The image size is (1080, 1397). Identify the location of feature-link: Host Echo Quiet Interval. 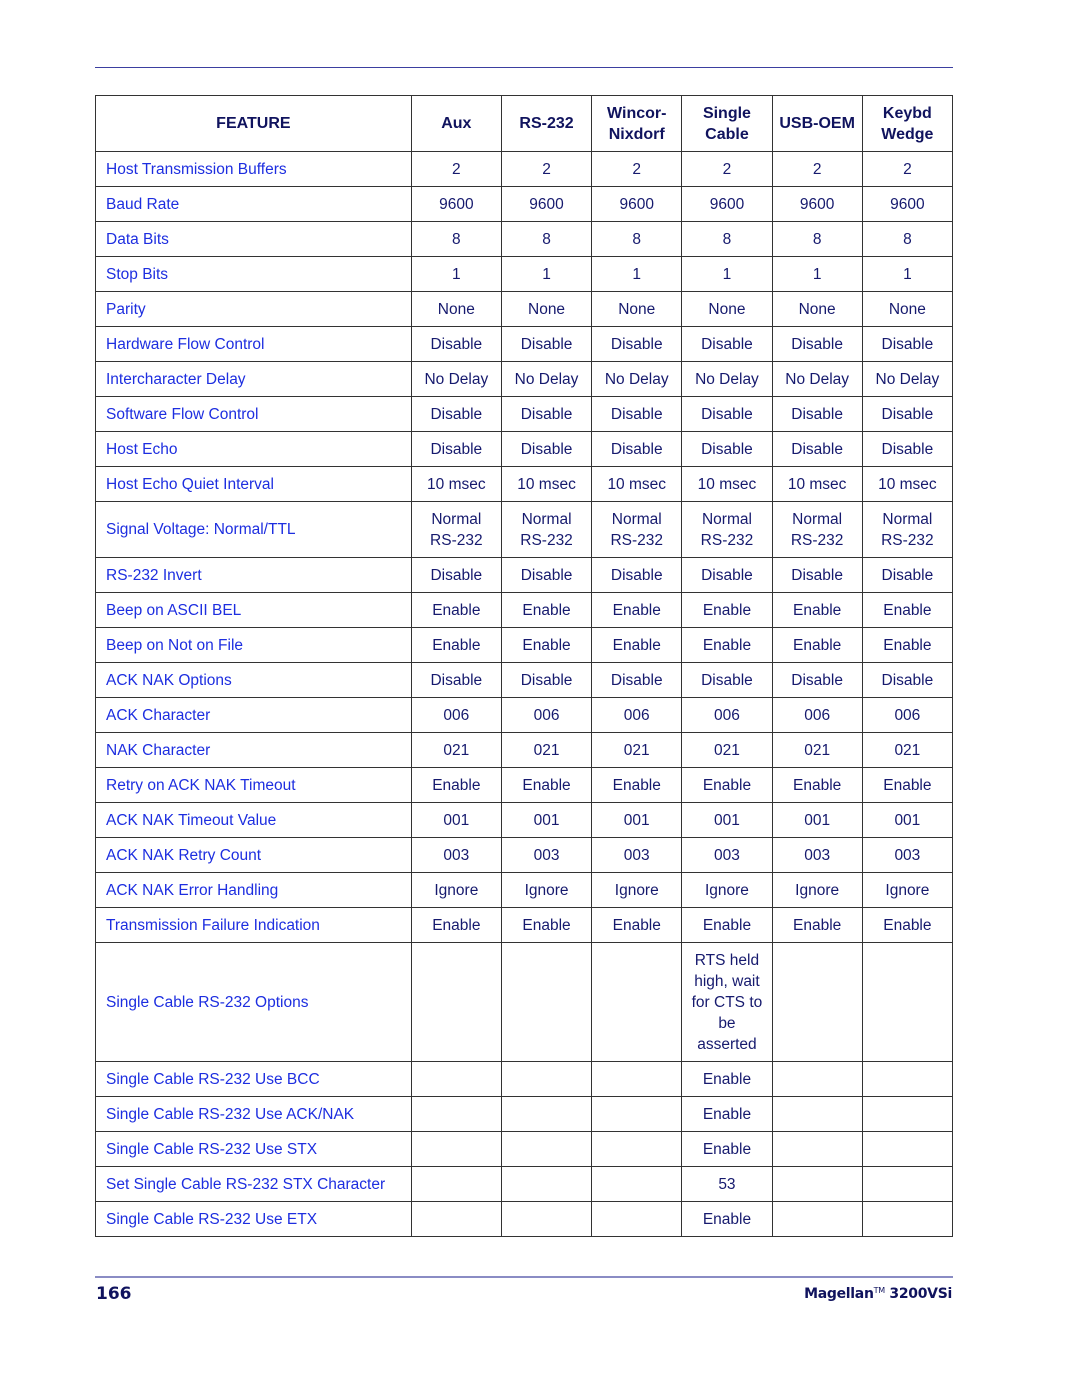
(253, 484).